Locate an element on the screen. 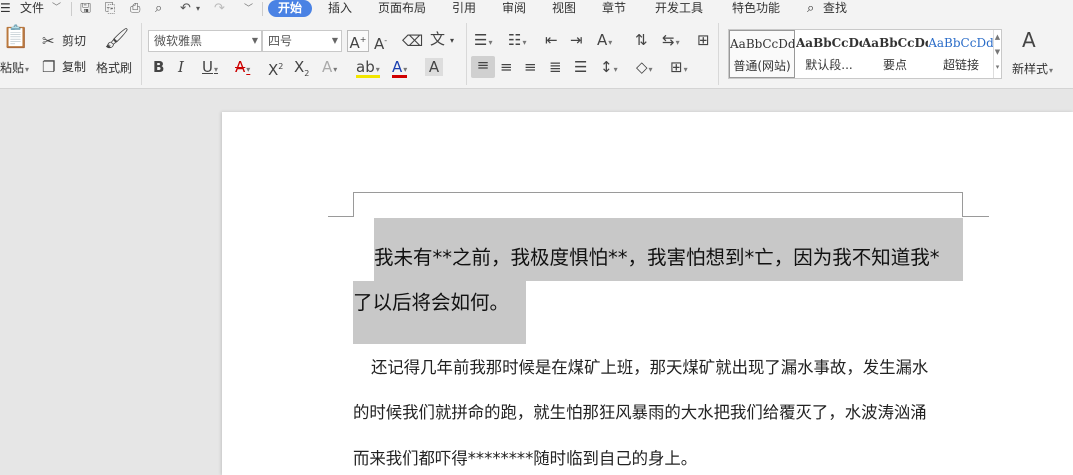 The width and height of the screenshot is (1073, 475). tab-home: 开始 is located at coordinates (290, 8).